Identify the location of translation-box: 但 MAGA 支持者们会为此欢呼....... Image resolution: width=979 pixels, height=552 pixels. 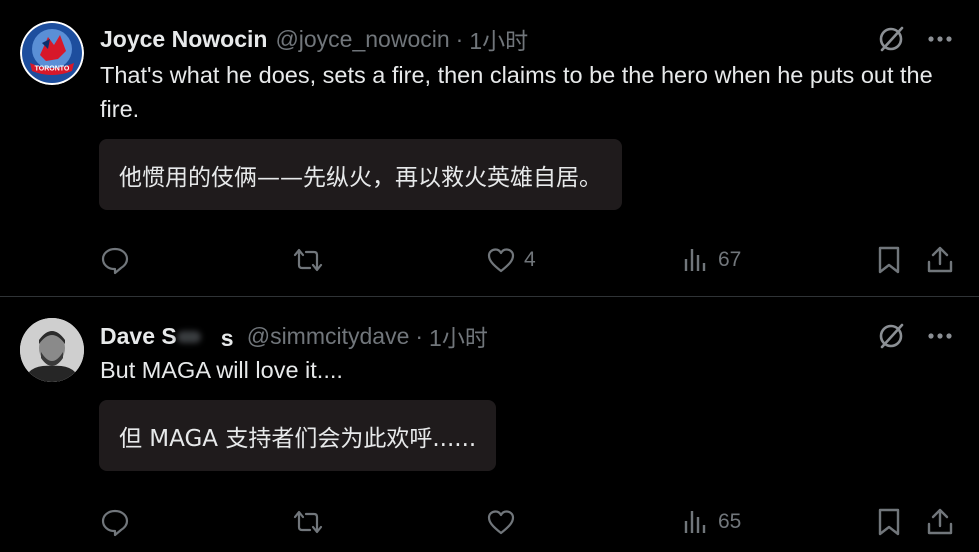
(298, 435).